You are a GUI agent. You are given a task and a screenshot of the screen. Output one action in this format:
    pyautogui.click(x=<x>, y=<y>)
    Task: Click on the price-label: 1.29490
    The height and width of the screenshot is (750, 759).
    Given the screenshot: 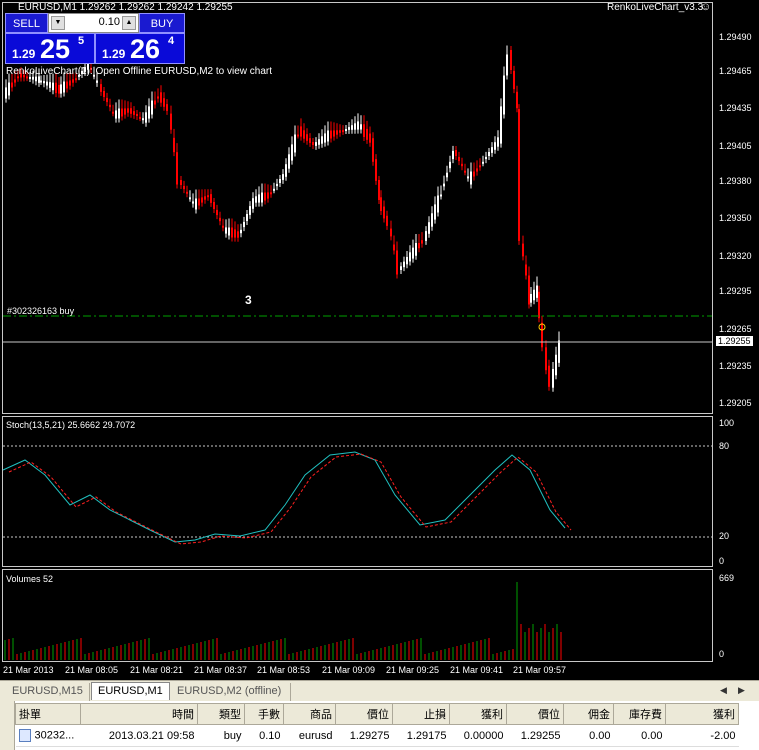 What is the action you would take?
    pyautogui.click(x=735, y=37)
    